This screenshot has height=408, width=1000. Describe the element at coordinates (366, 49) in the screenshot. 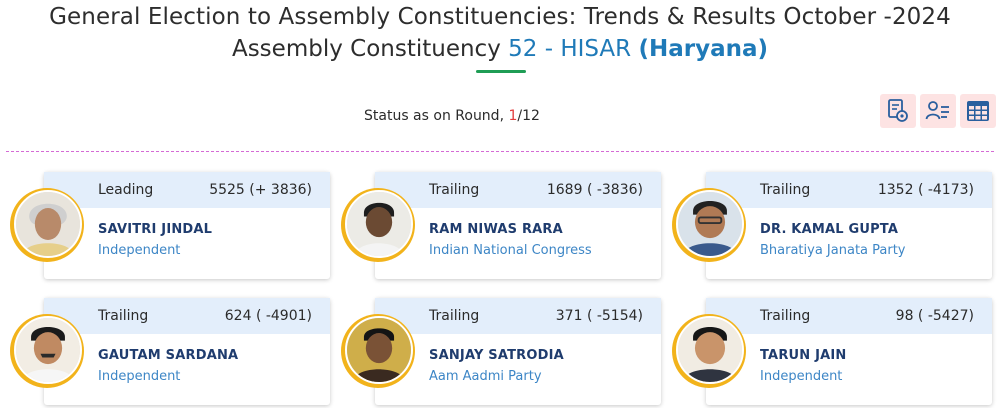

I see `constituency-prefix: Assembly Constituency` at that location.